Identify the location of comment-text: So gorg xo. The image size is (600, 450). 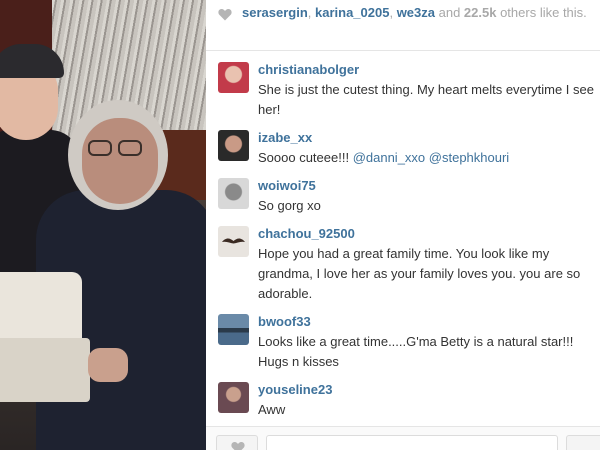
(289, 205).